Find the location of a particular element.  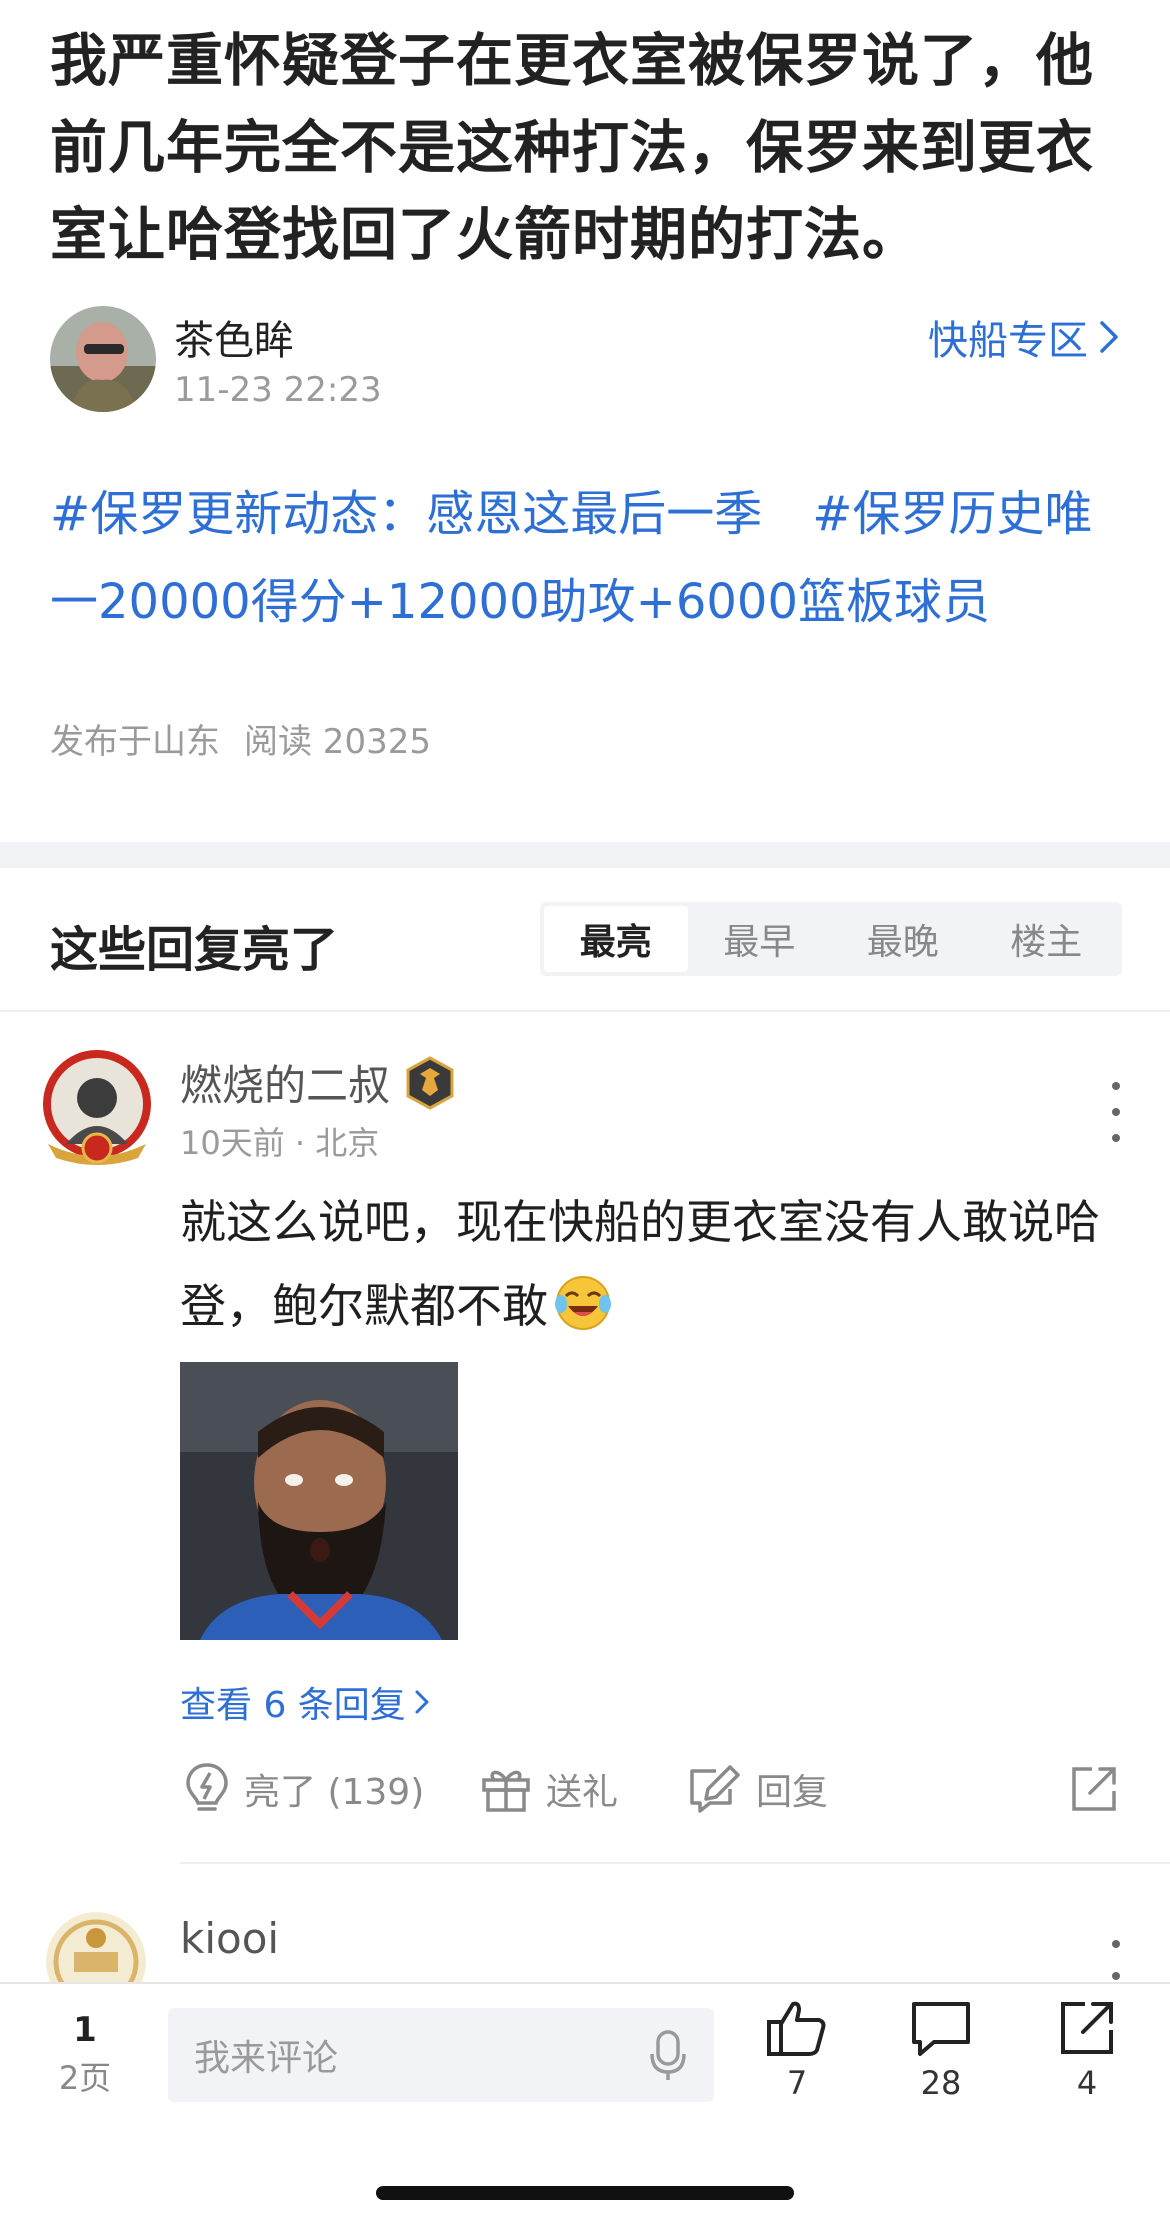

like-post-button: 7 is located at coordinates (797, 2050).